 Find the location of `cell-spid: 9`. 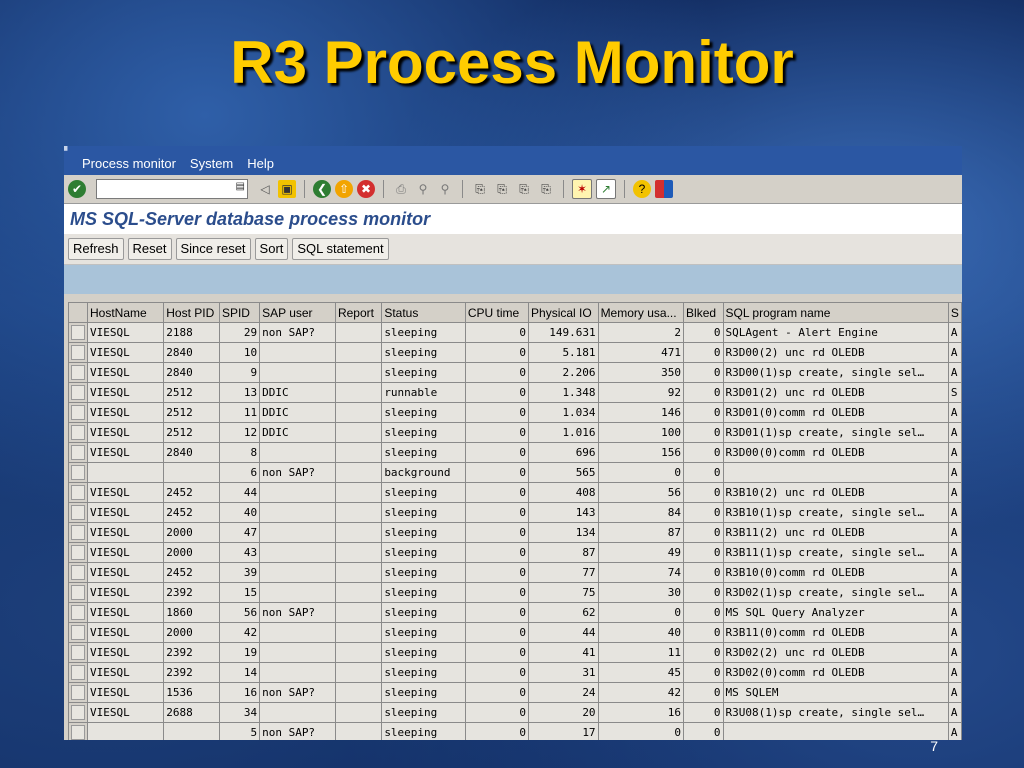

cell-spid: 9 is located at coordinates (239, 372).